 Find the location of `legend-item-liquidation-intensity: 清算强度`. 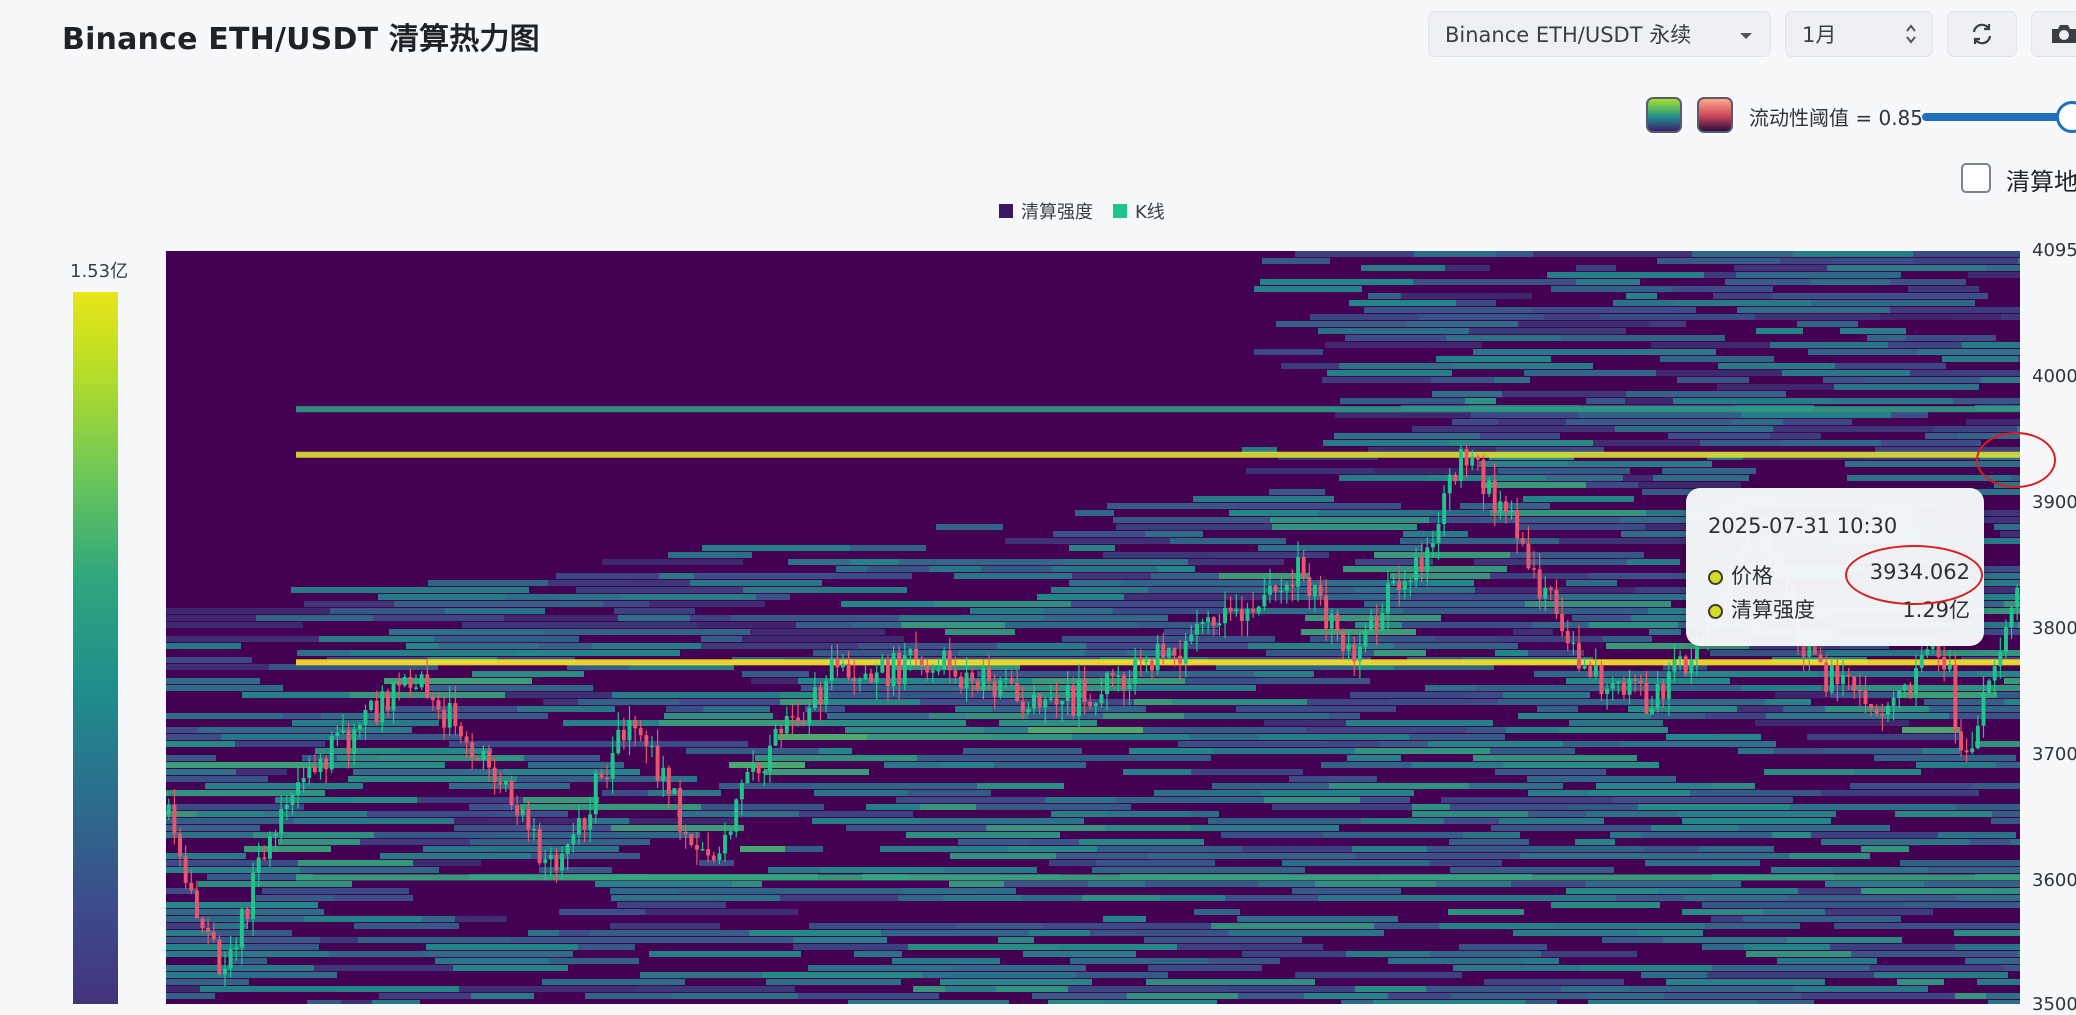

legend-item-liquidation-intensity: 清算强度 is located at coordinates (1046, 211).